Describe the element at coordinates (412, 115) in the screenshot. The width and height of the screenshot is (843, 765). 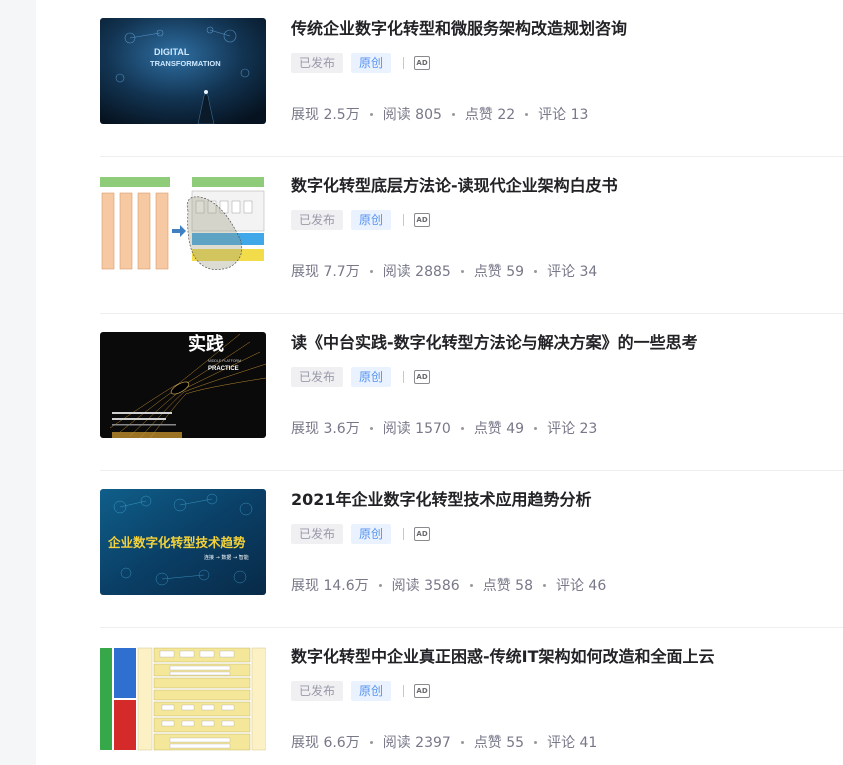
I see `stat-reads: 阅读 805` at that location.